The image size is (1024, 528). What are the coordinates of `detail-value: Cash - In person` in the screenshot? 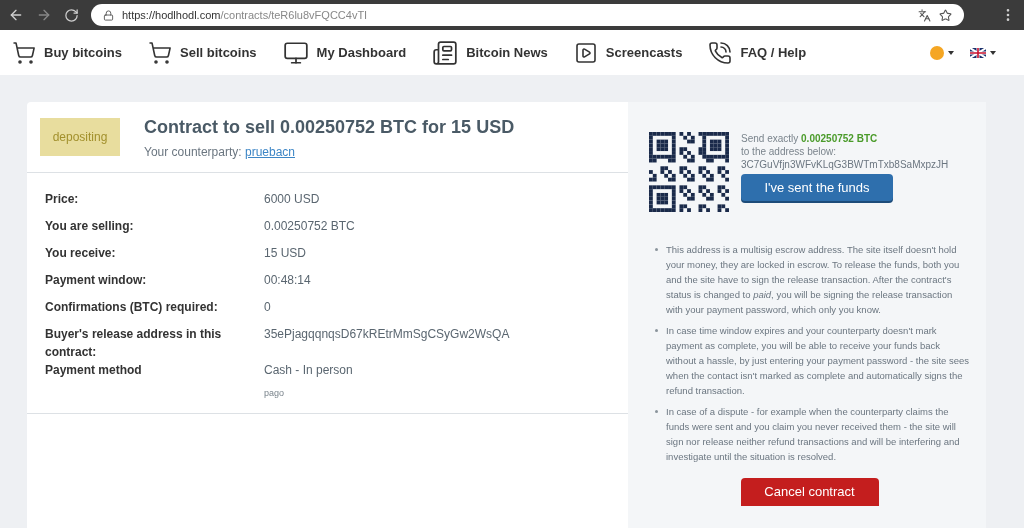 It's located at (308, 370).